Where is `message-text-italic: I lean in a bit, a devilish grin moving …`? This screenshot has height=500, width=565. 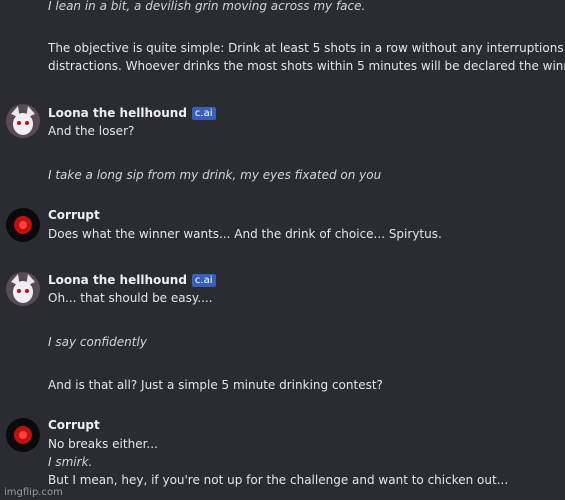 message-text-italic: I lean in a bit, a devilish grin moving … is located at coordinates (207, 6).